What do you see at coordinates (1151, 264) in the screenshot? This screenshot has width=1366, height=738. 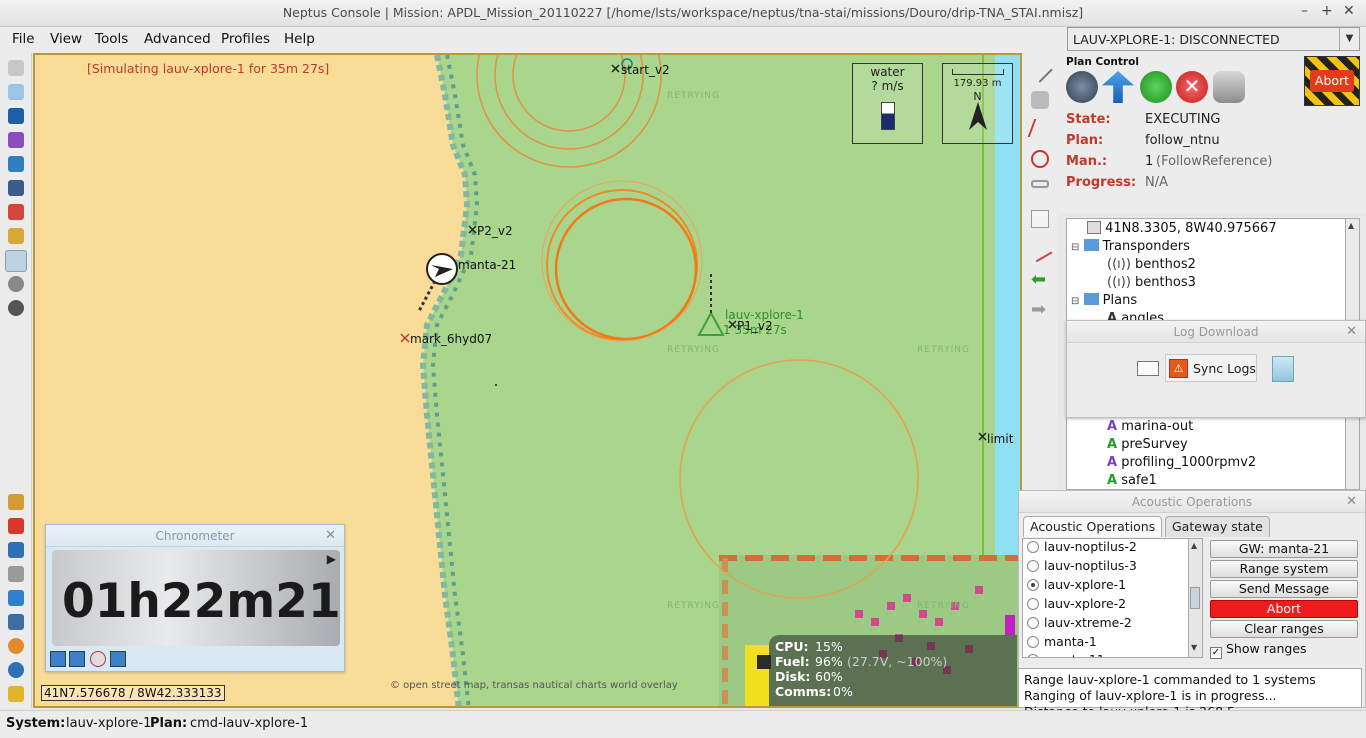 I see `tree-item-benthos2: ((ı)) benthos2` at bounding box center [1151, 264].